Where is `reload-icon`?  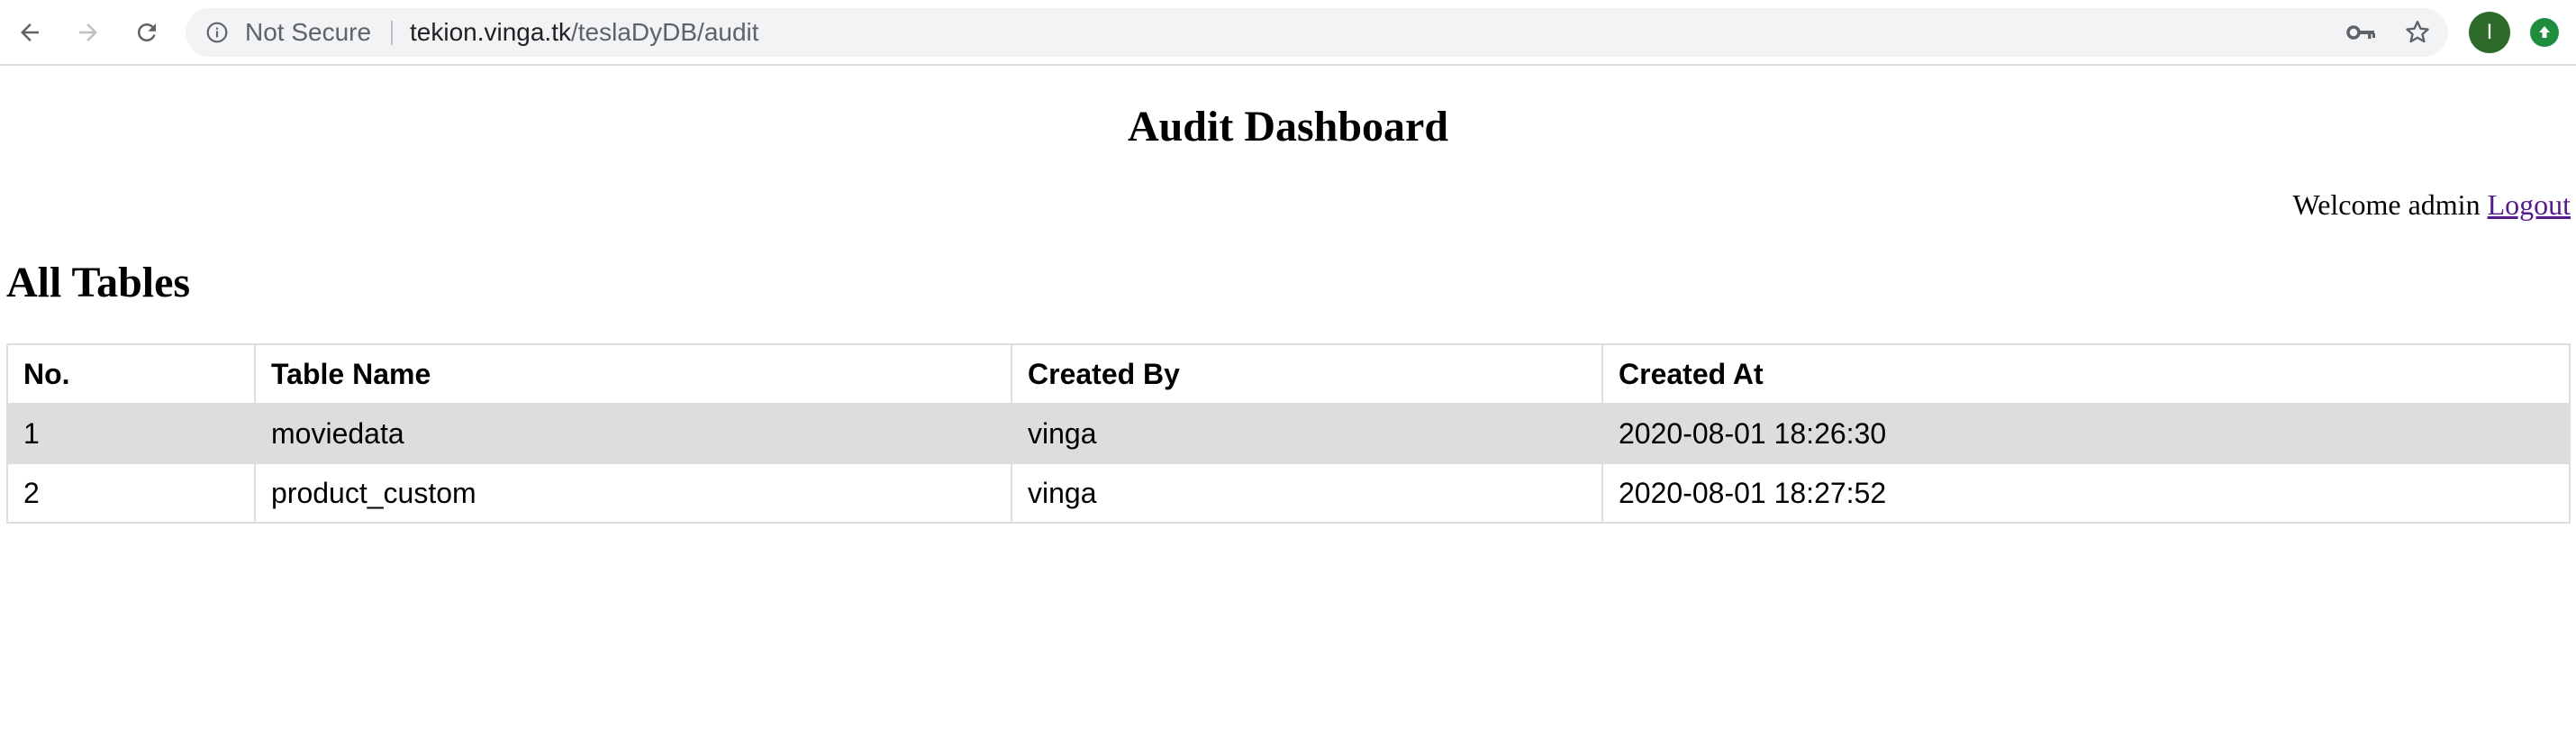
reload-icon is located at coordinates (147, 32).